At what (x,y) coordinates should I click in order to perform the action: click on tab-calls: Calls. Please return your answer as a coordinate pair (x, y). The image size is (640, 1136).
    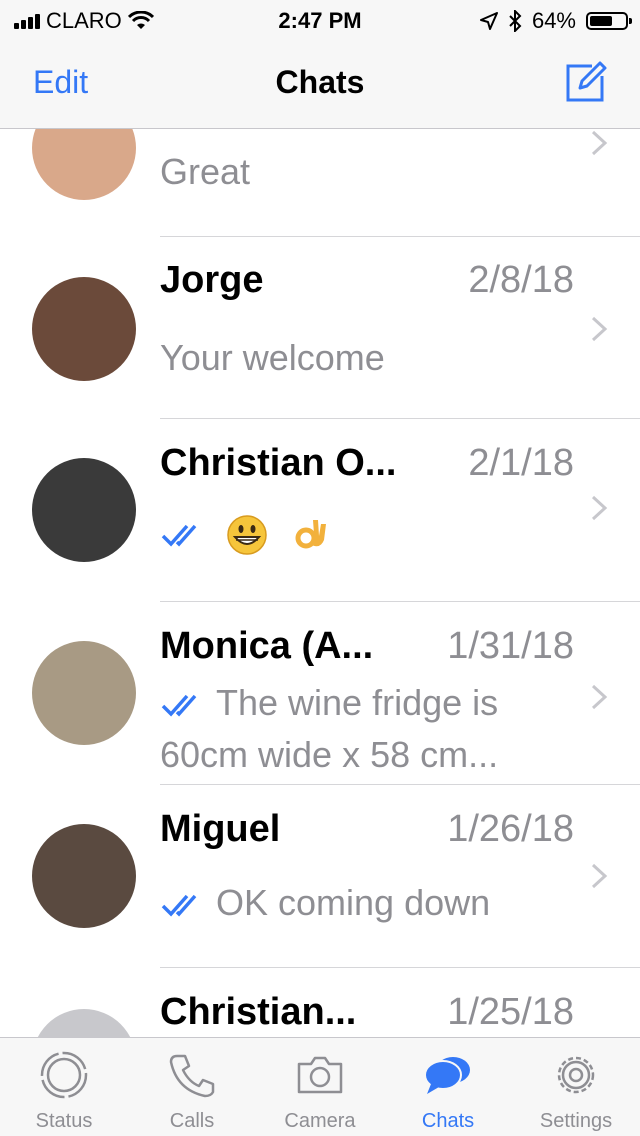
    Looking at the image, I should click on (192, 1087).